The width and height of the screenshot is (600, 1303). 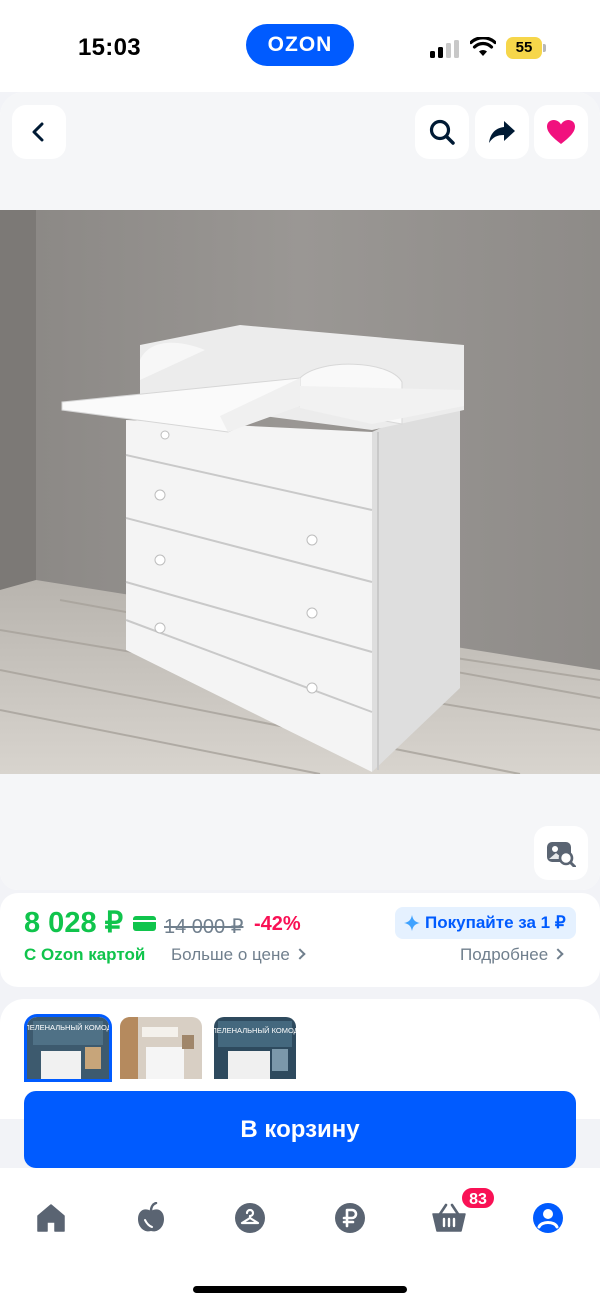 I want to click on nav-catalog, so click(x=250, y=1218).